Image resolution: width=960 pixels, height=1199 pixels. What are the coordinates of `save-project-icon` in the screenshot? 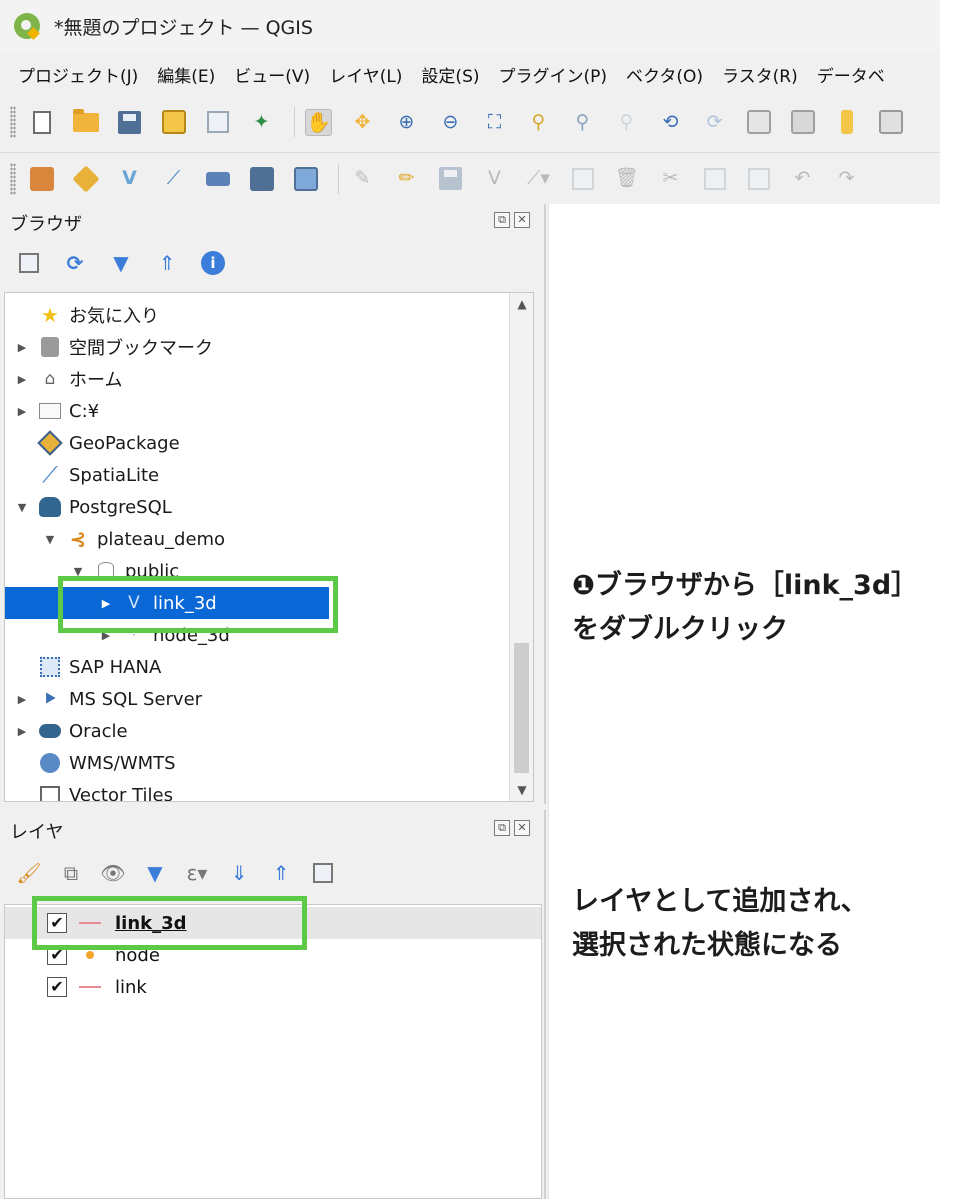 It's located at (129, 122).